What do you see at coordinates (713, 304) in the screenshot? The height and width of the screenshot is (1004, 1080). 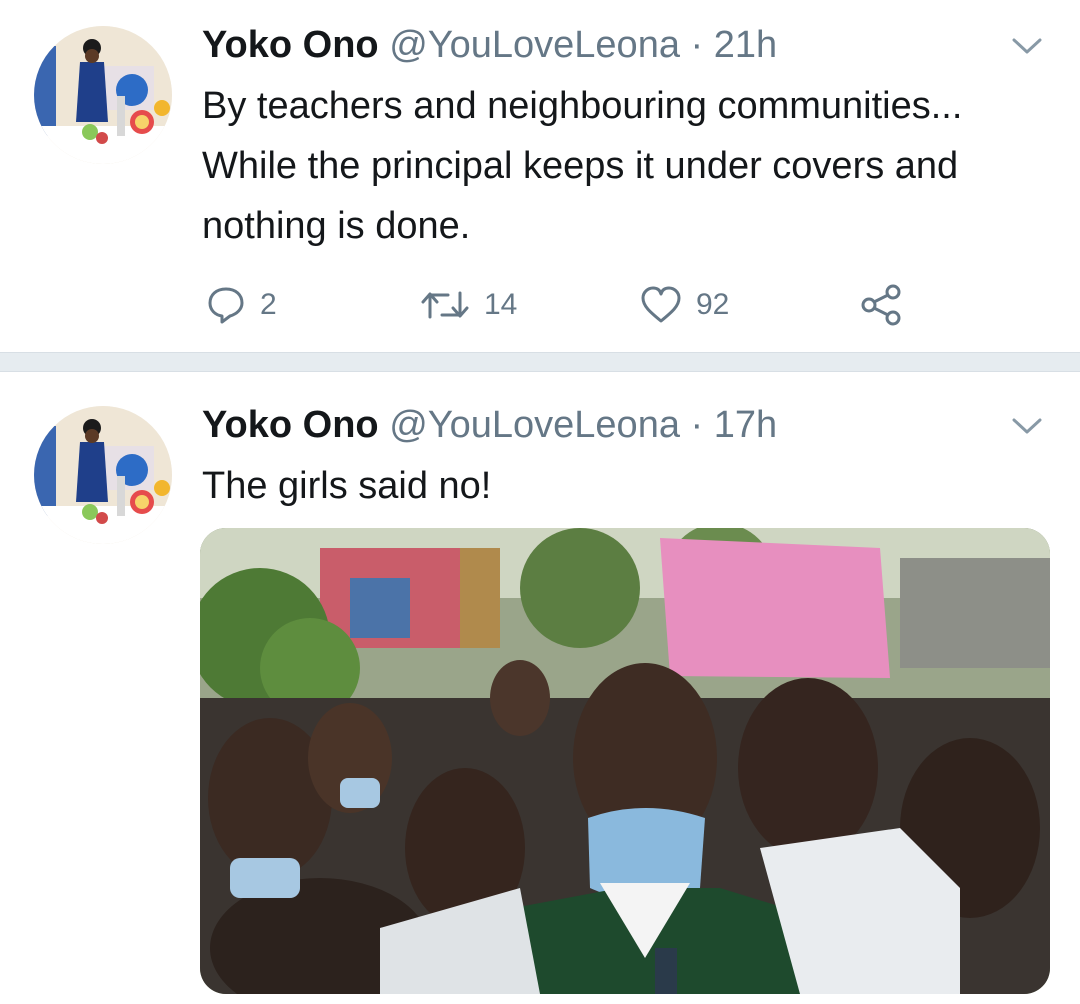 I see `like-count: 92` at bounding box center [713, 304].